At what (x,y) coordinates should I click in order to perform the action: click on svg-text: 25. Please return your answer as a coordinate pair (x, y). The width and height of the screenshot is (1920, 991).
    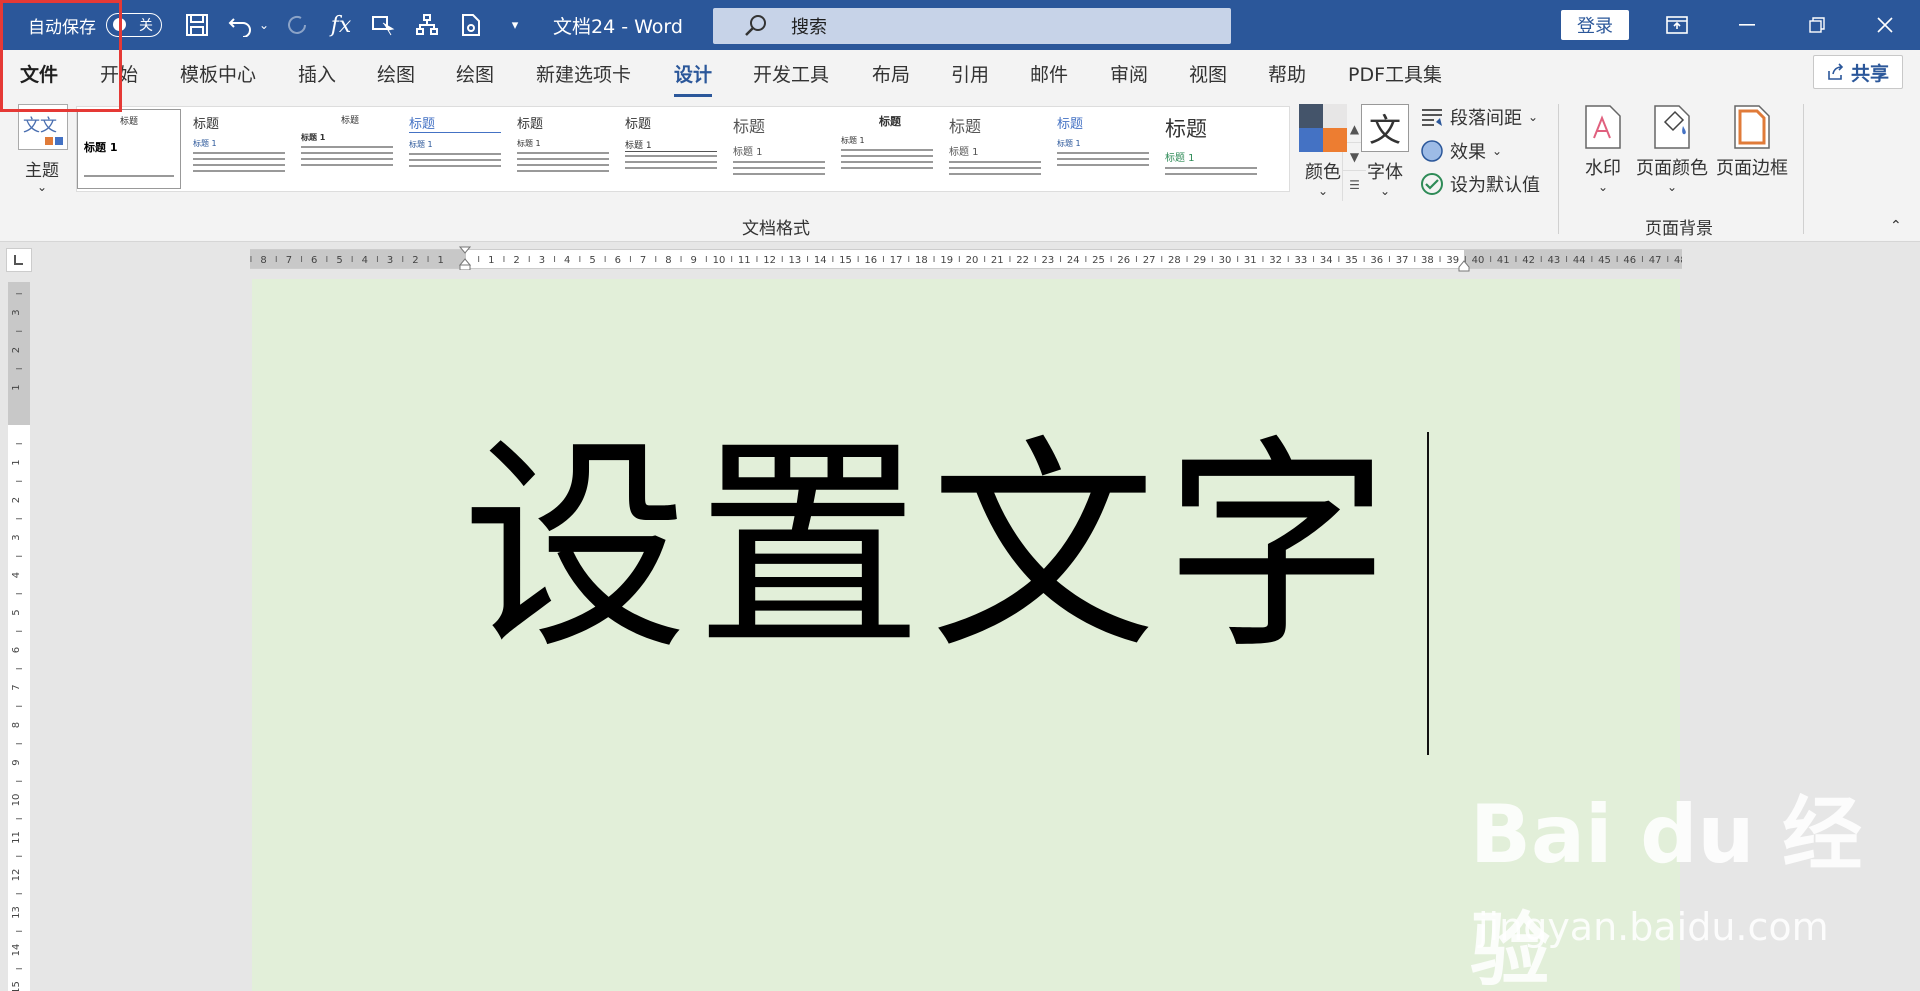
    Looking at the image, I should click on (1098, 260).